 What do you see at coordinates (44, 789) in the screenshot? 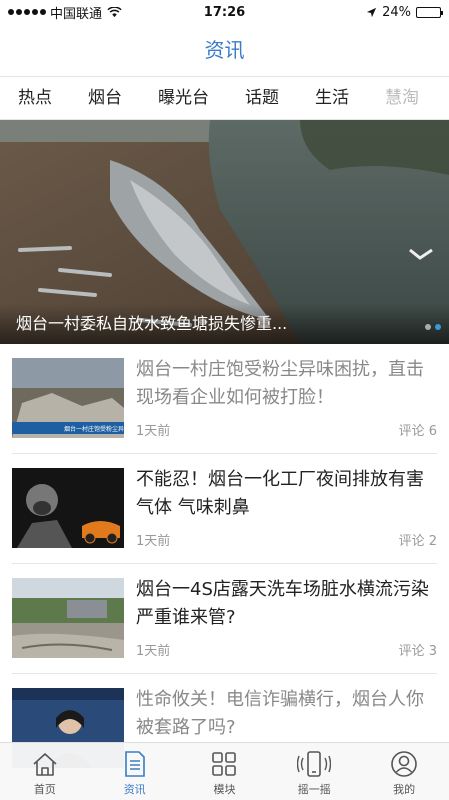
I see `nav-label: 首页` at bounding box center [44, 789].